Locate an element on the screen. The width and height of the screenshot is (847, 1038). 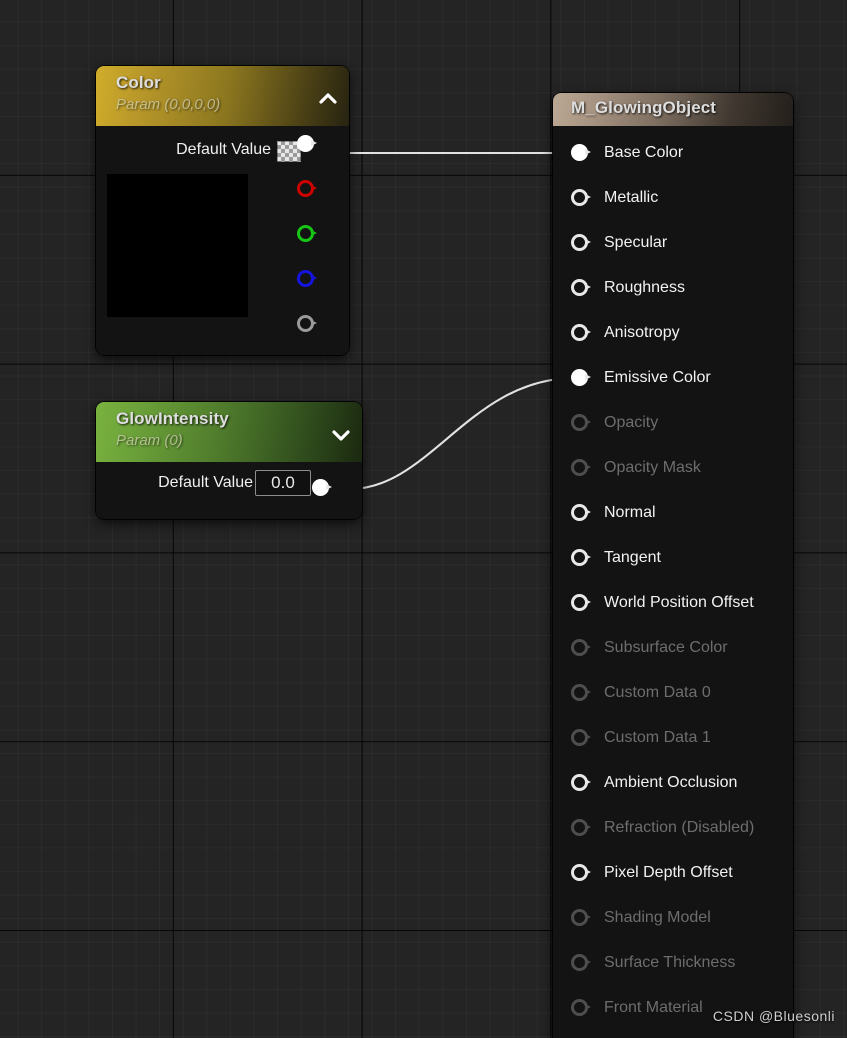
pin-metallic is located at coordinates (582, 197).